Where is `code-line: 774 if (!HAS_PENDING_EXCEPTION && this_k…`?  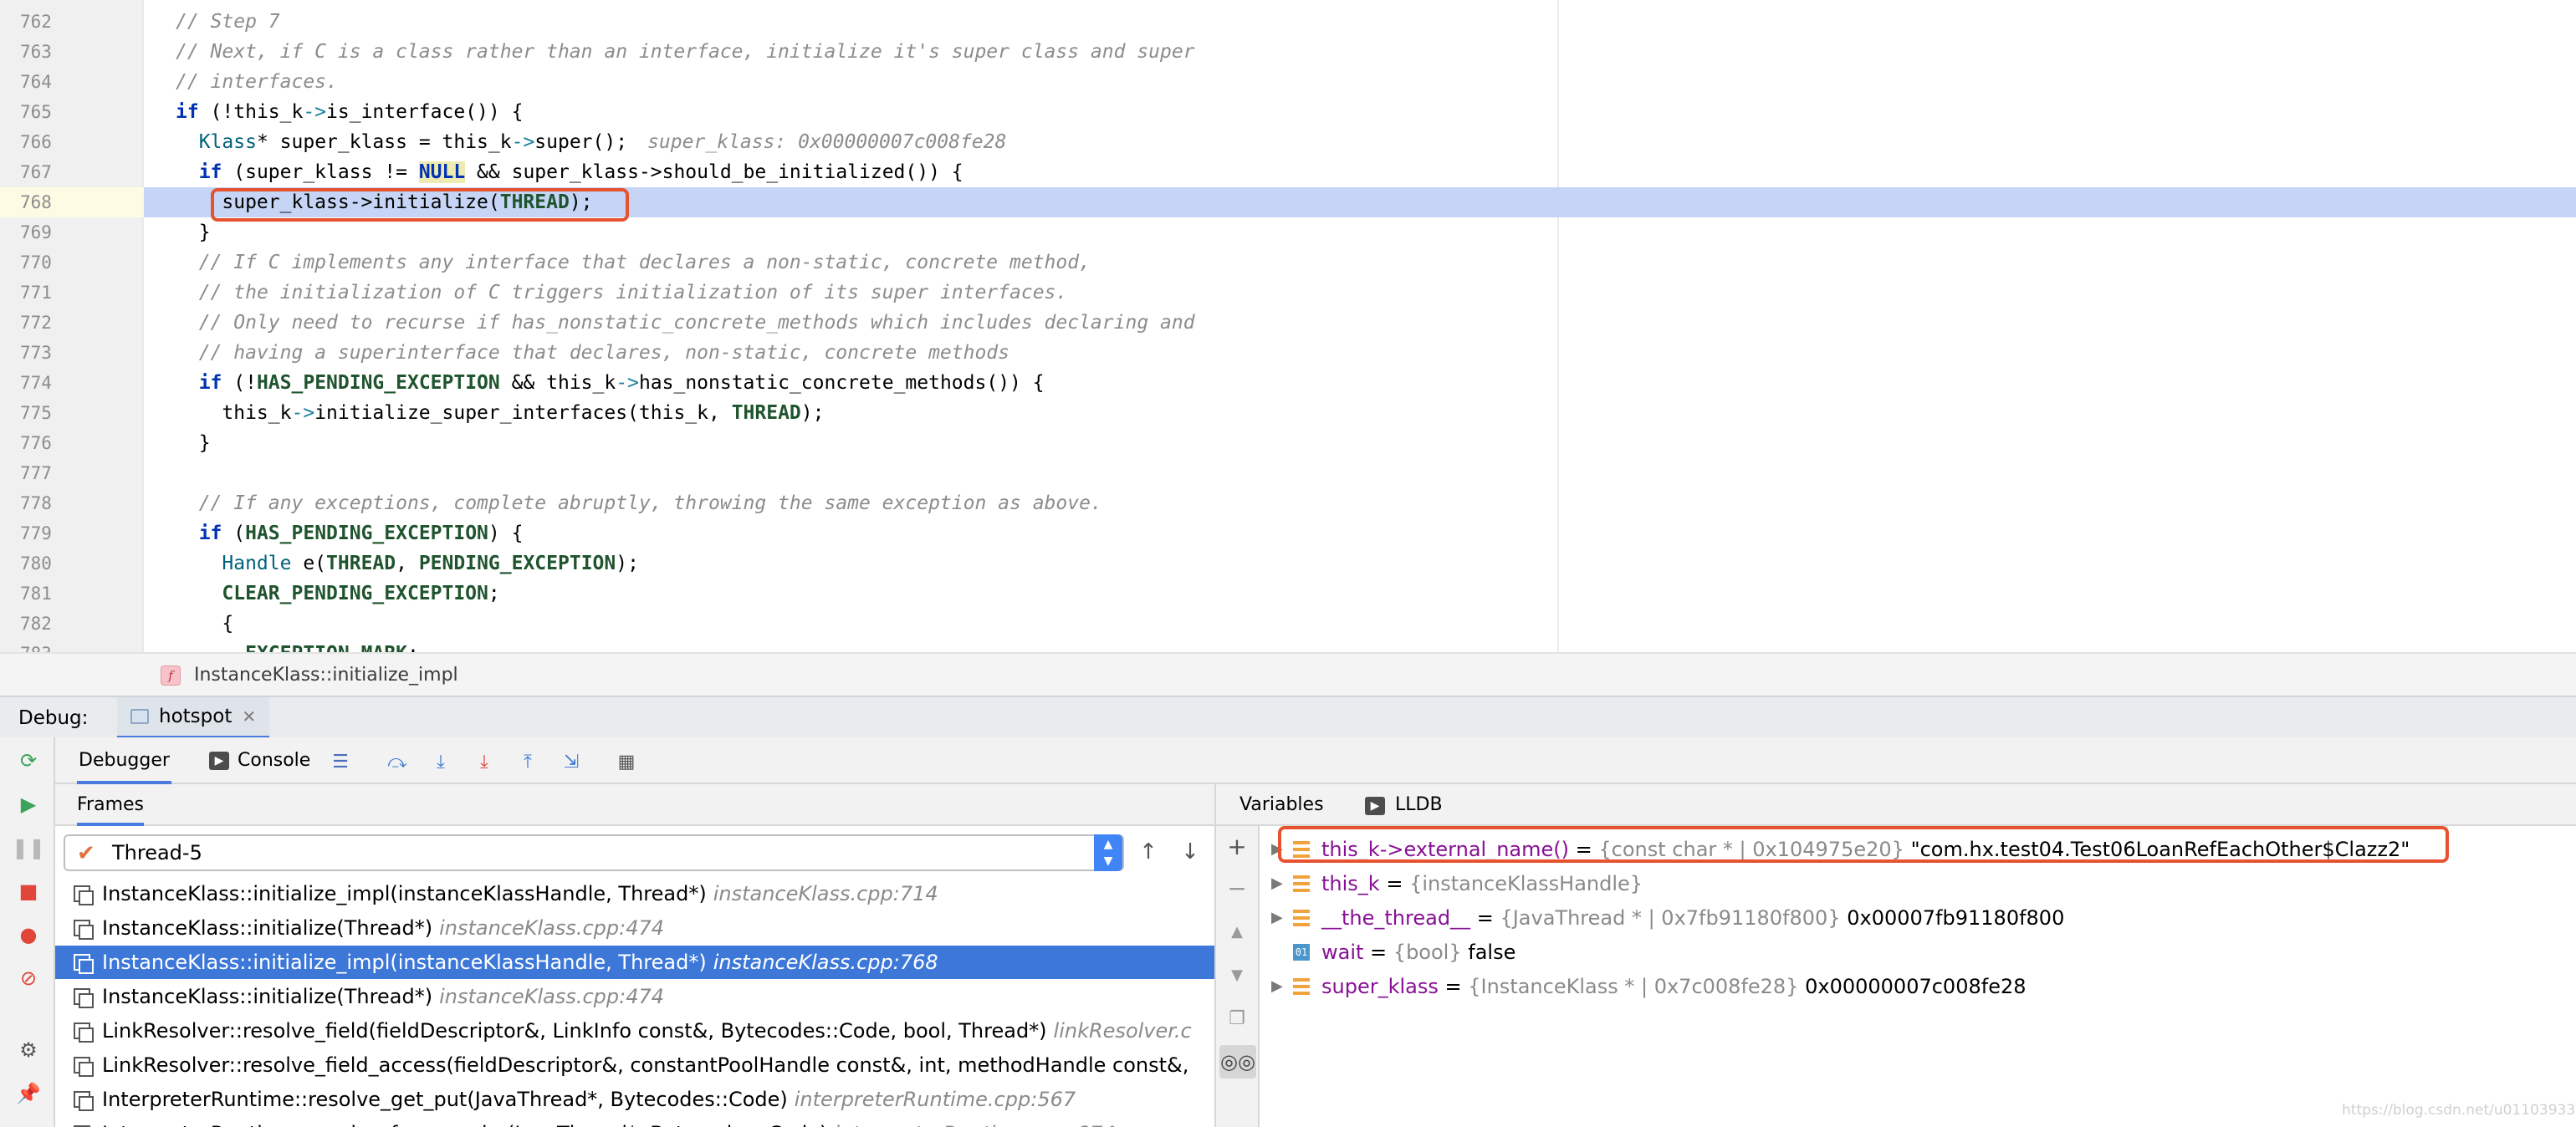 code-line: 774 if (!HAS_PENDING_EXCEPTION && this_k… is located at coordinates (1288, 383).